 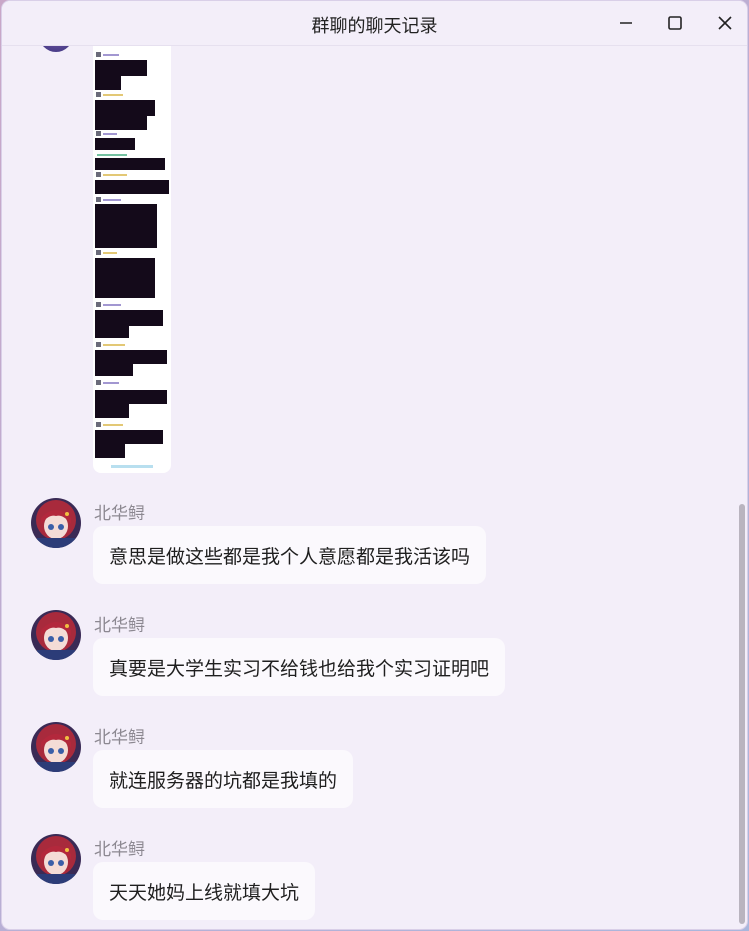 I want to click on close-button, so click(x=725, y=23).